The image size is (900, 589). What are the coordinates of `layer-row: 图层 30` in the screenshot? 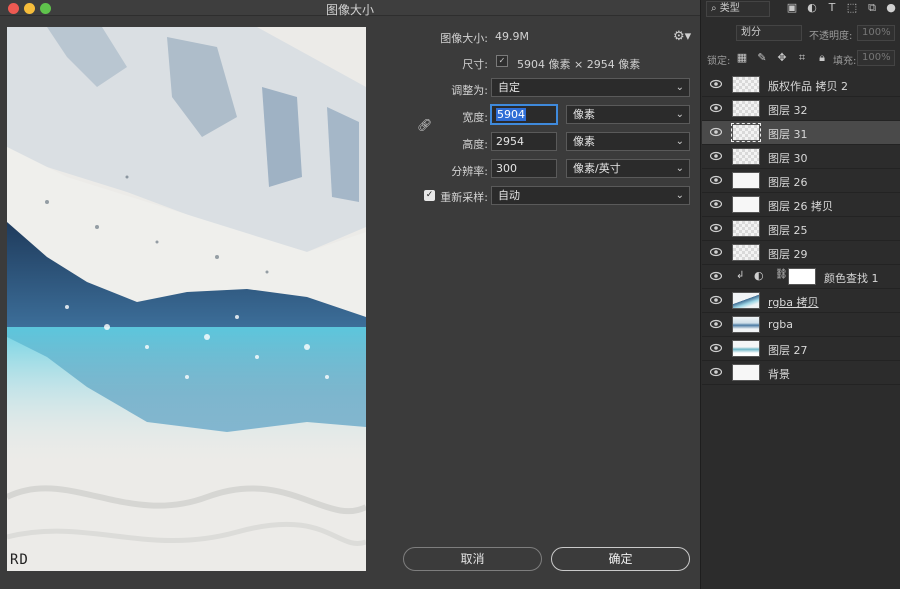 It's located at (801, 157).